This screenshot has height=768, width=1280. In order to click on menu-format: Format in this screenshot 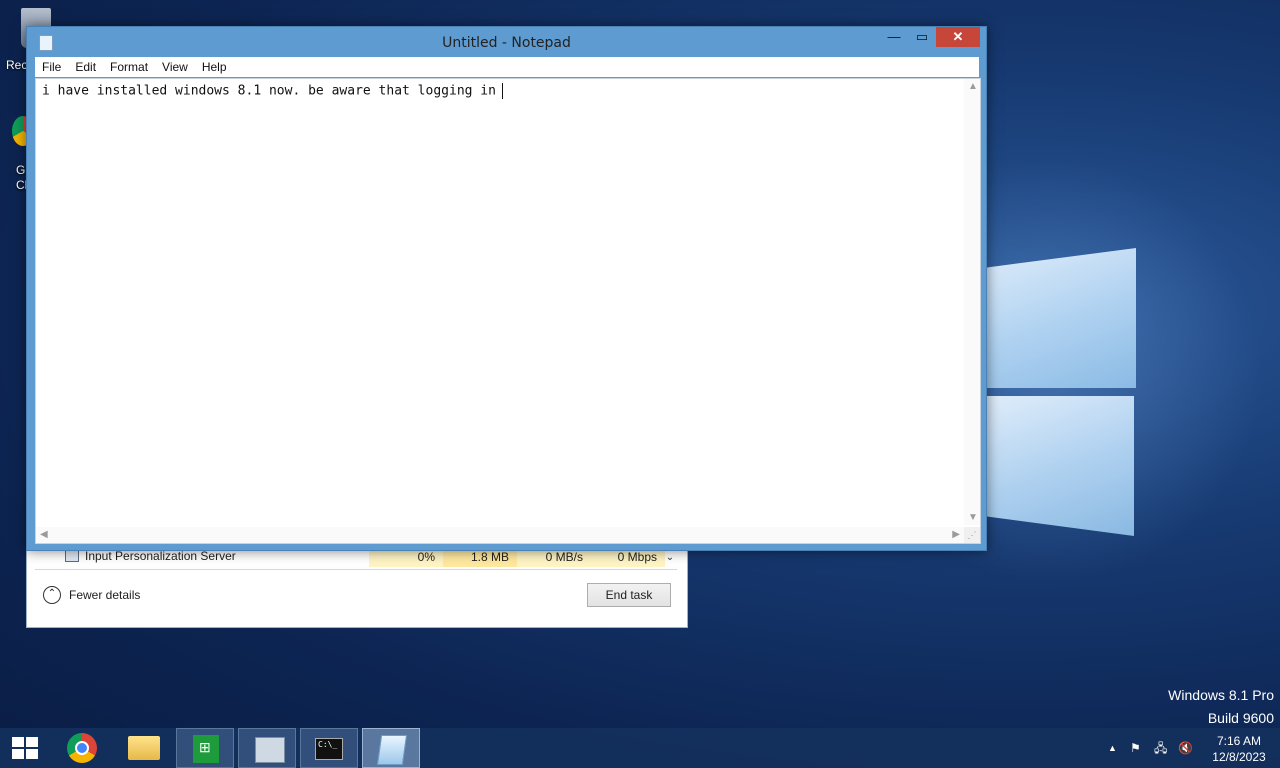, I will do `click(129, 67)`.